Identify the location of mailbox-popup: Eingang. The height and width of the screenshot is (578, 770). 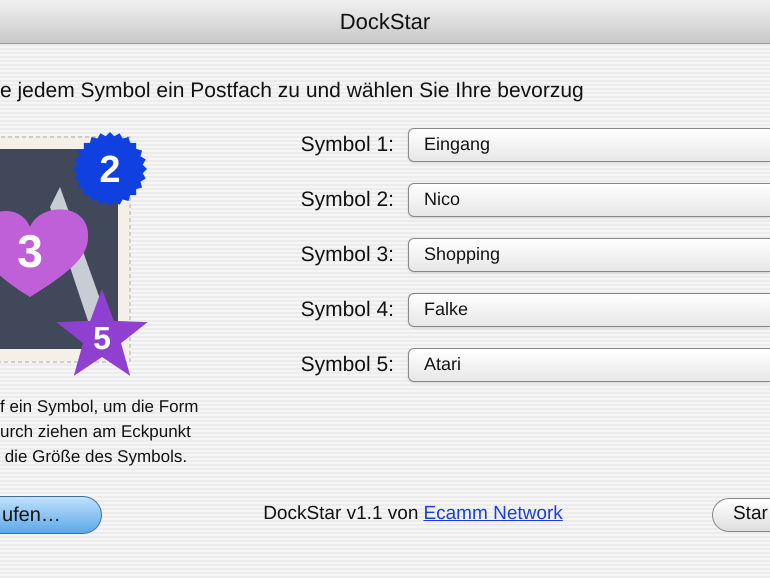
(589, 145).